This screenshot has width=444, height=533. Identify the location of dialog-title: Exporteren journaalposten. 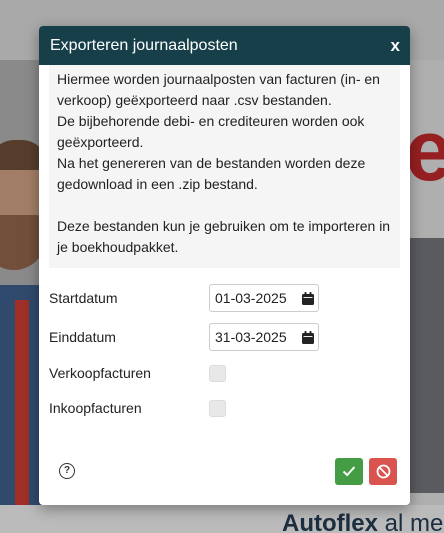
(144, 45).